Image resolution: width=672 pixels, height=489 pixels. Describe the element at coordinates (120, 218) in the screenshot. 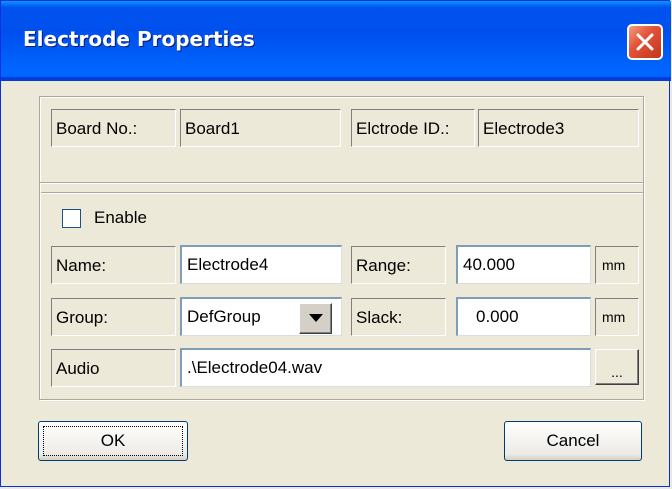

I see `enable-label: Enable` at that location.